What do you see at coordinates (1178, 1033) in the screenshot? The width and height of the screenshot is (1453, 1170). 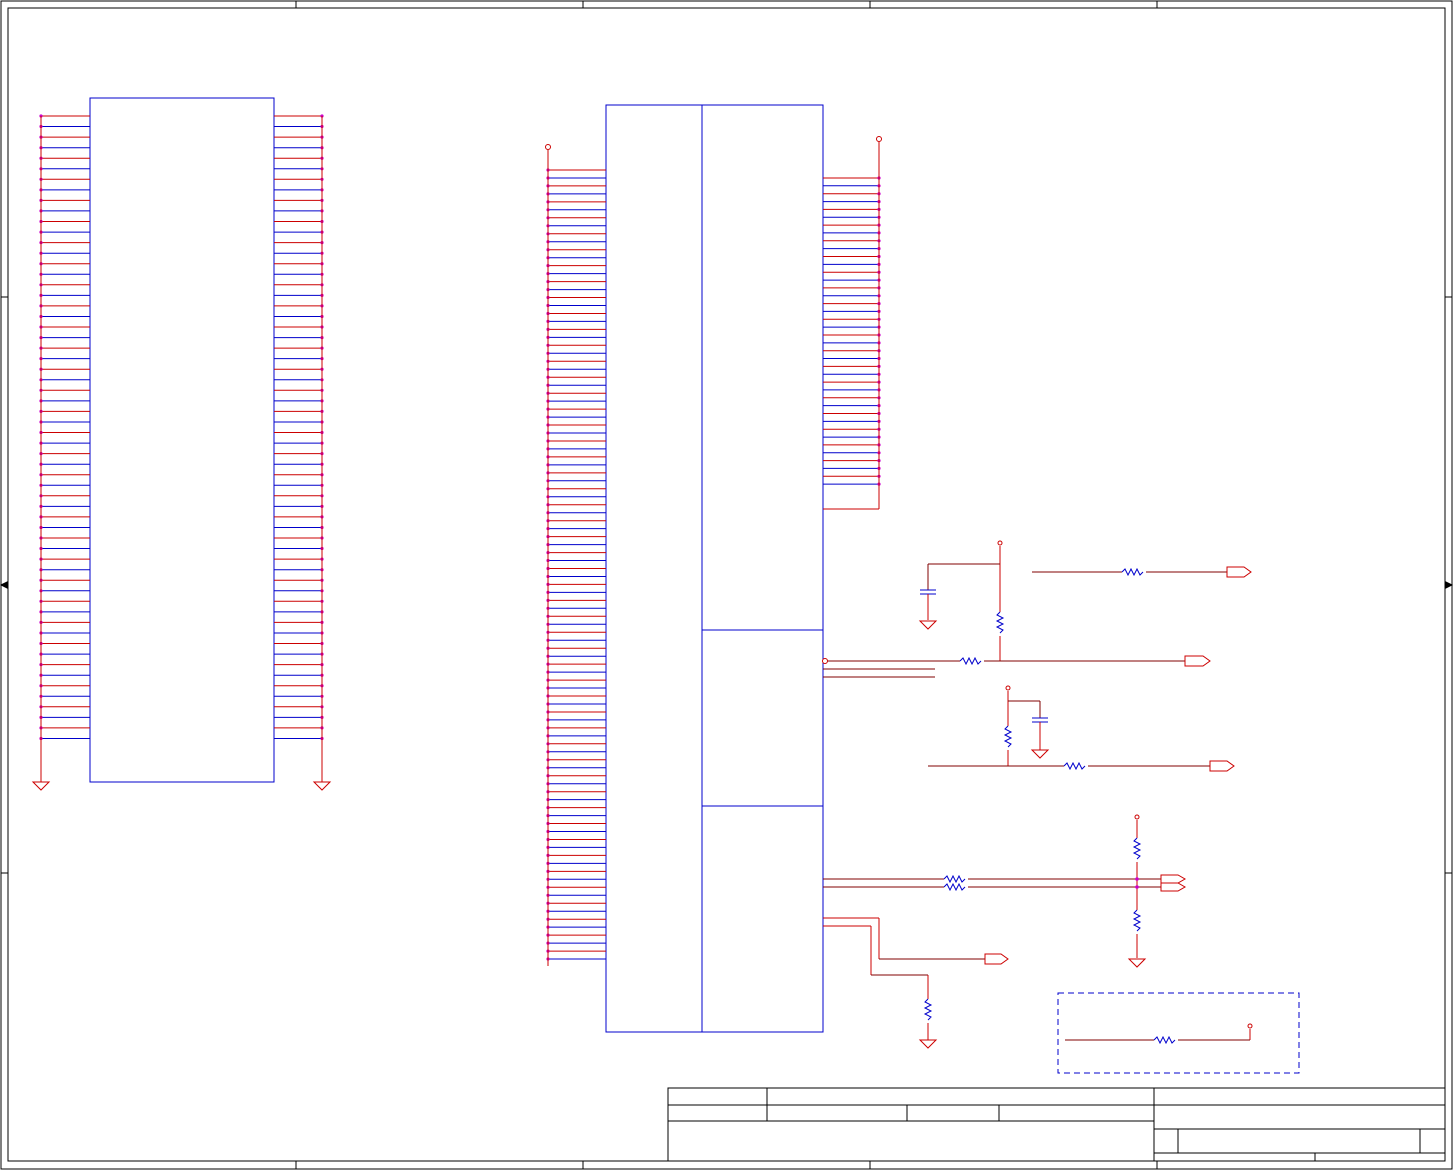 I see `dashed-option-box` at bounding box center [1178, 1033].